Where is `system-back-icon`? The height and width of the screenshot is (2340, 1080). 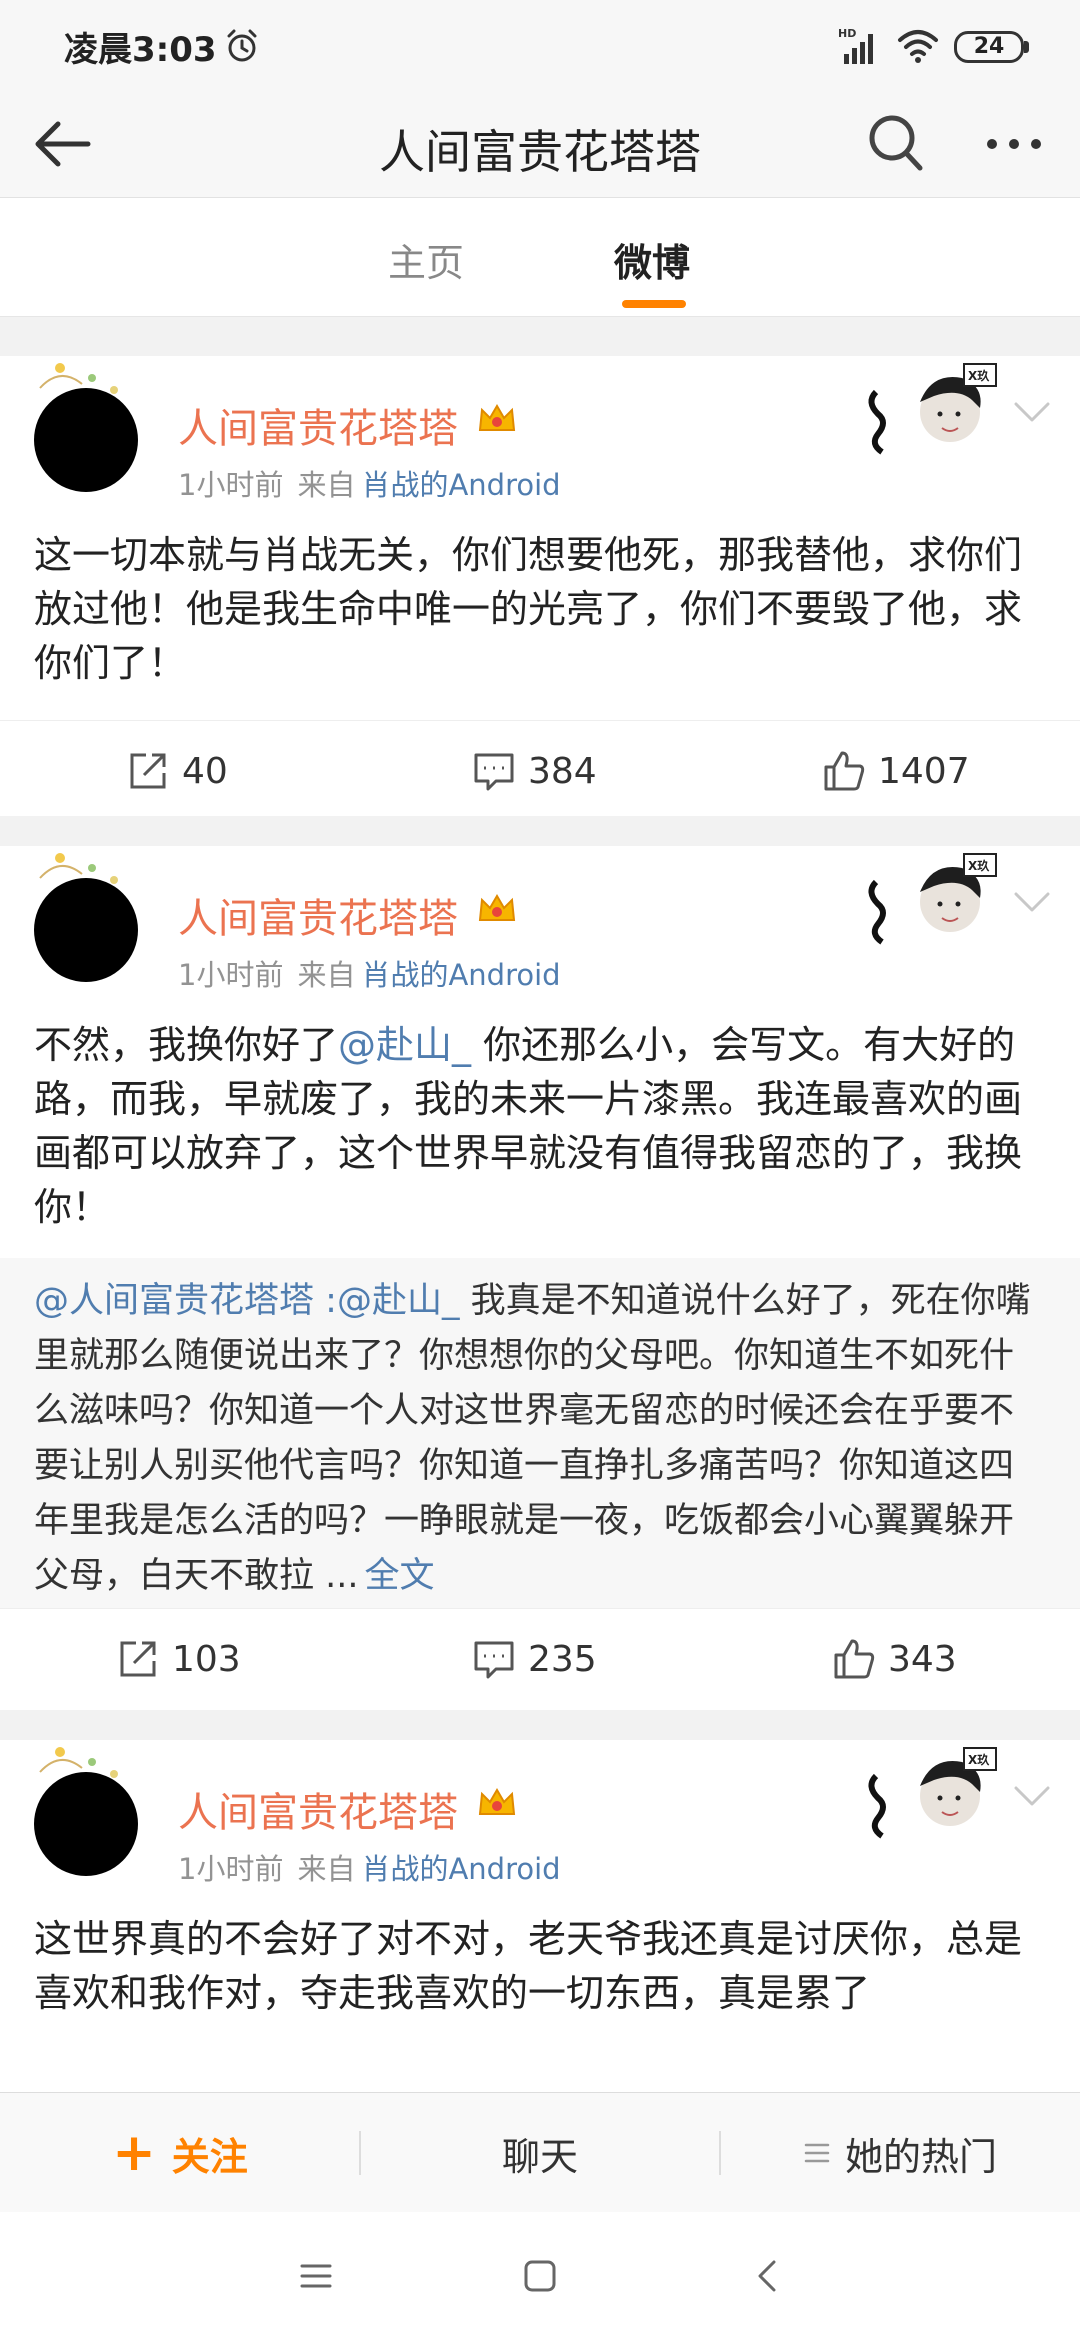 system-back-icon is located at coordinates (768, 2276).